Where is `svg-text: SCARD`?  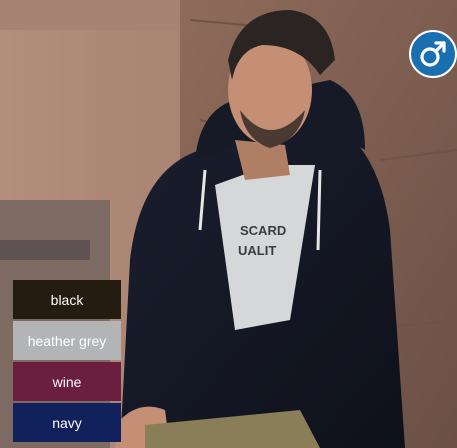 svg-text: SCARD is located at coordinates (263, 230).